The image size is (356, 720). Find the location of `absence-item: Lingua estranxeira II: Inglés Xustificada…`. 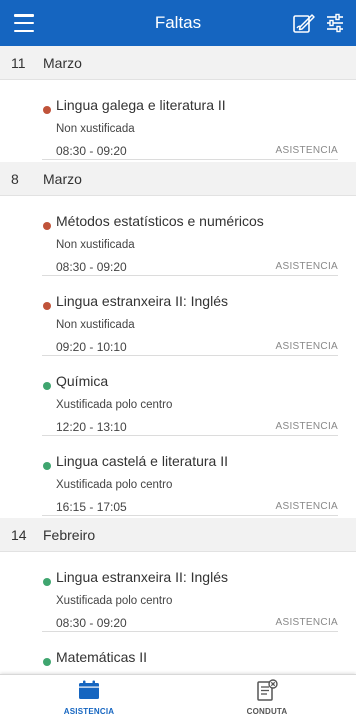

absence-item: Lingua estranxeira II: Inglés Xustificada… is located at coordinates (190, 594).